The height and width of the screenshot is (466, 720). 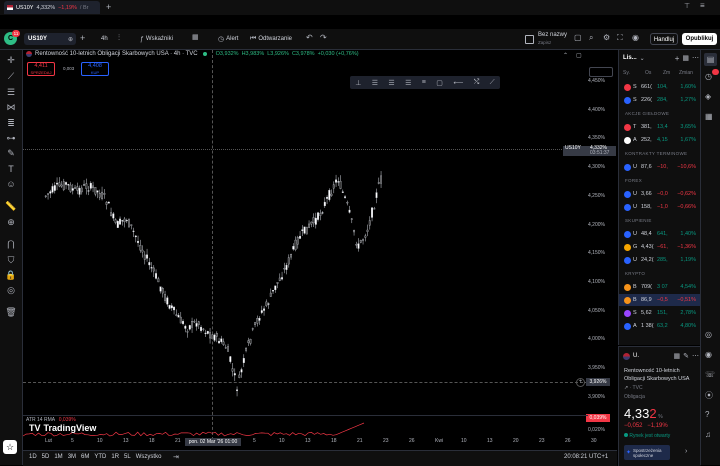 I want to click on plus-icon: +, so click(x=580, y=382).